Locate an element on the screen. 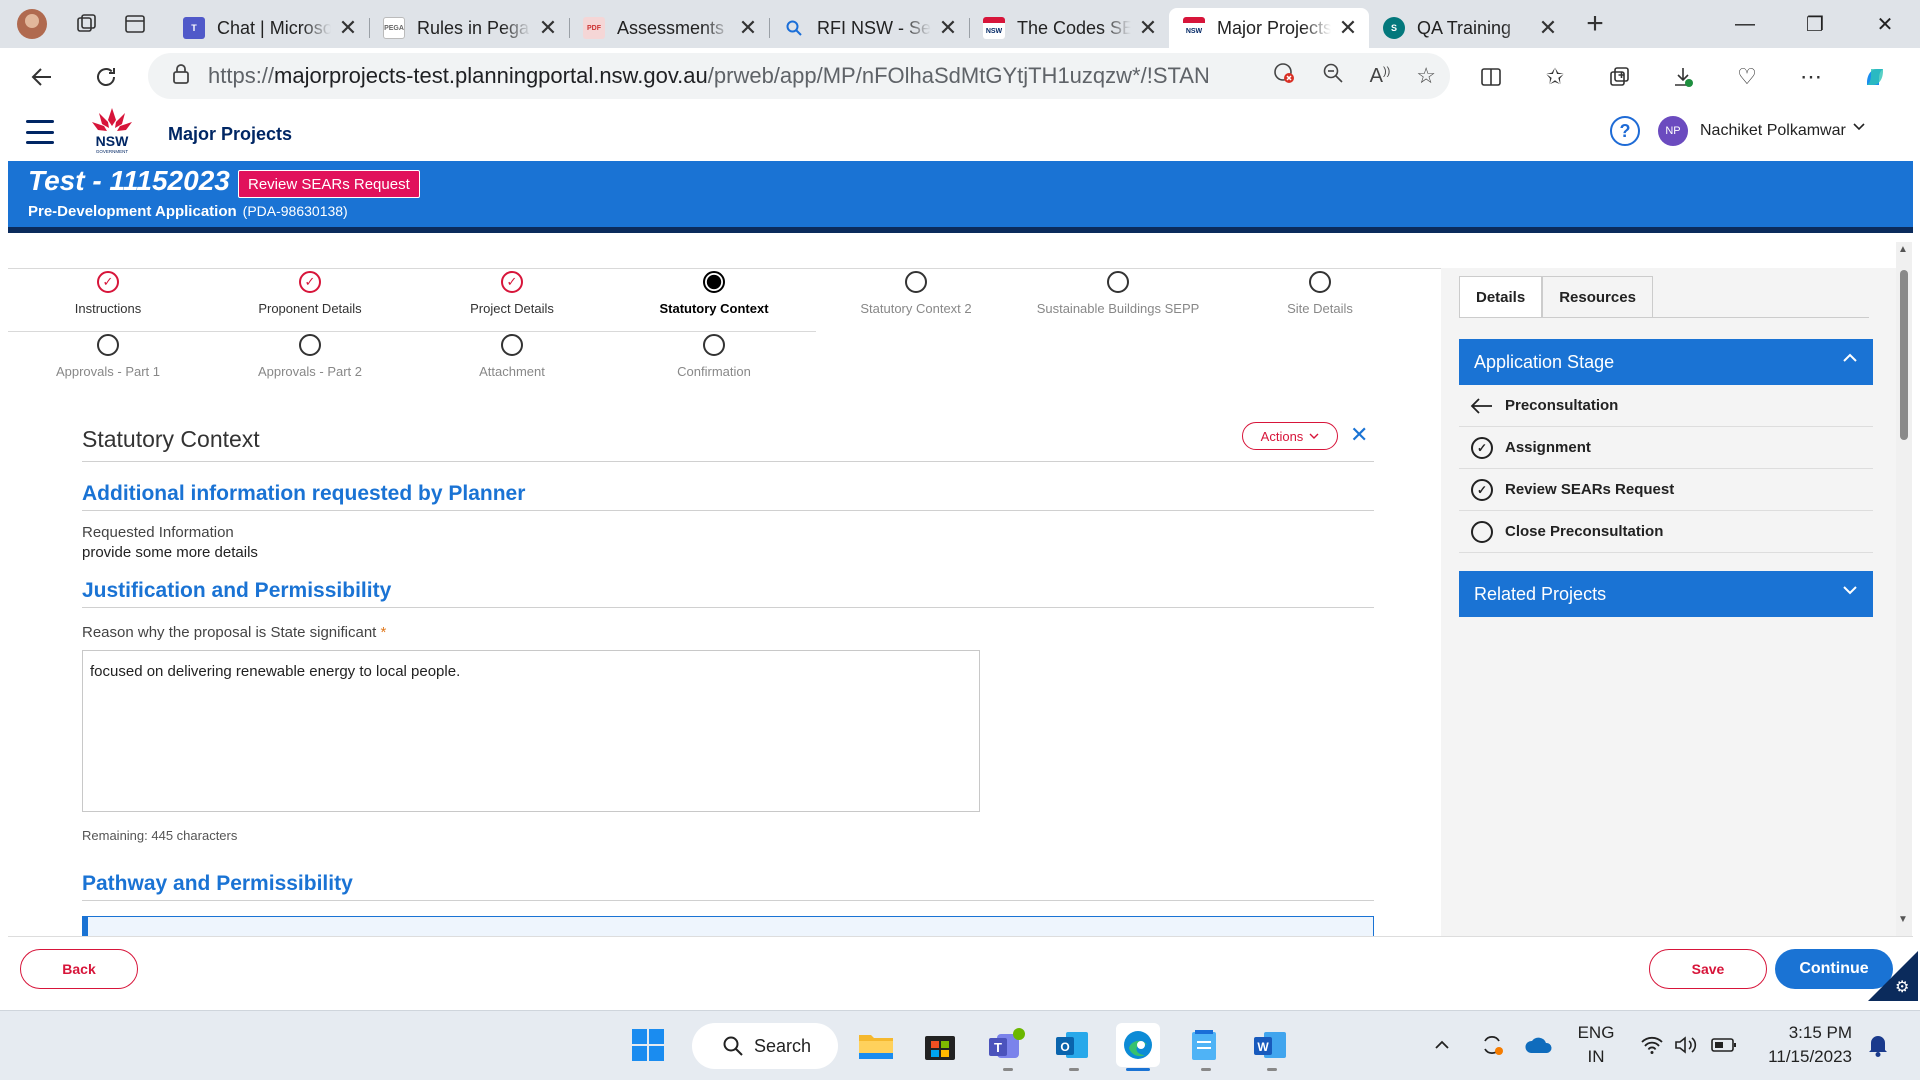 The image size is (1920, 1080). performance-icon: ♡ is located at coordinates (1747, 77).